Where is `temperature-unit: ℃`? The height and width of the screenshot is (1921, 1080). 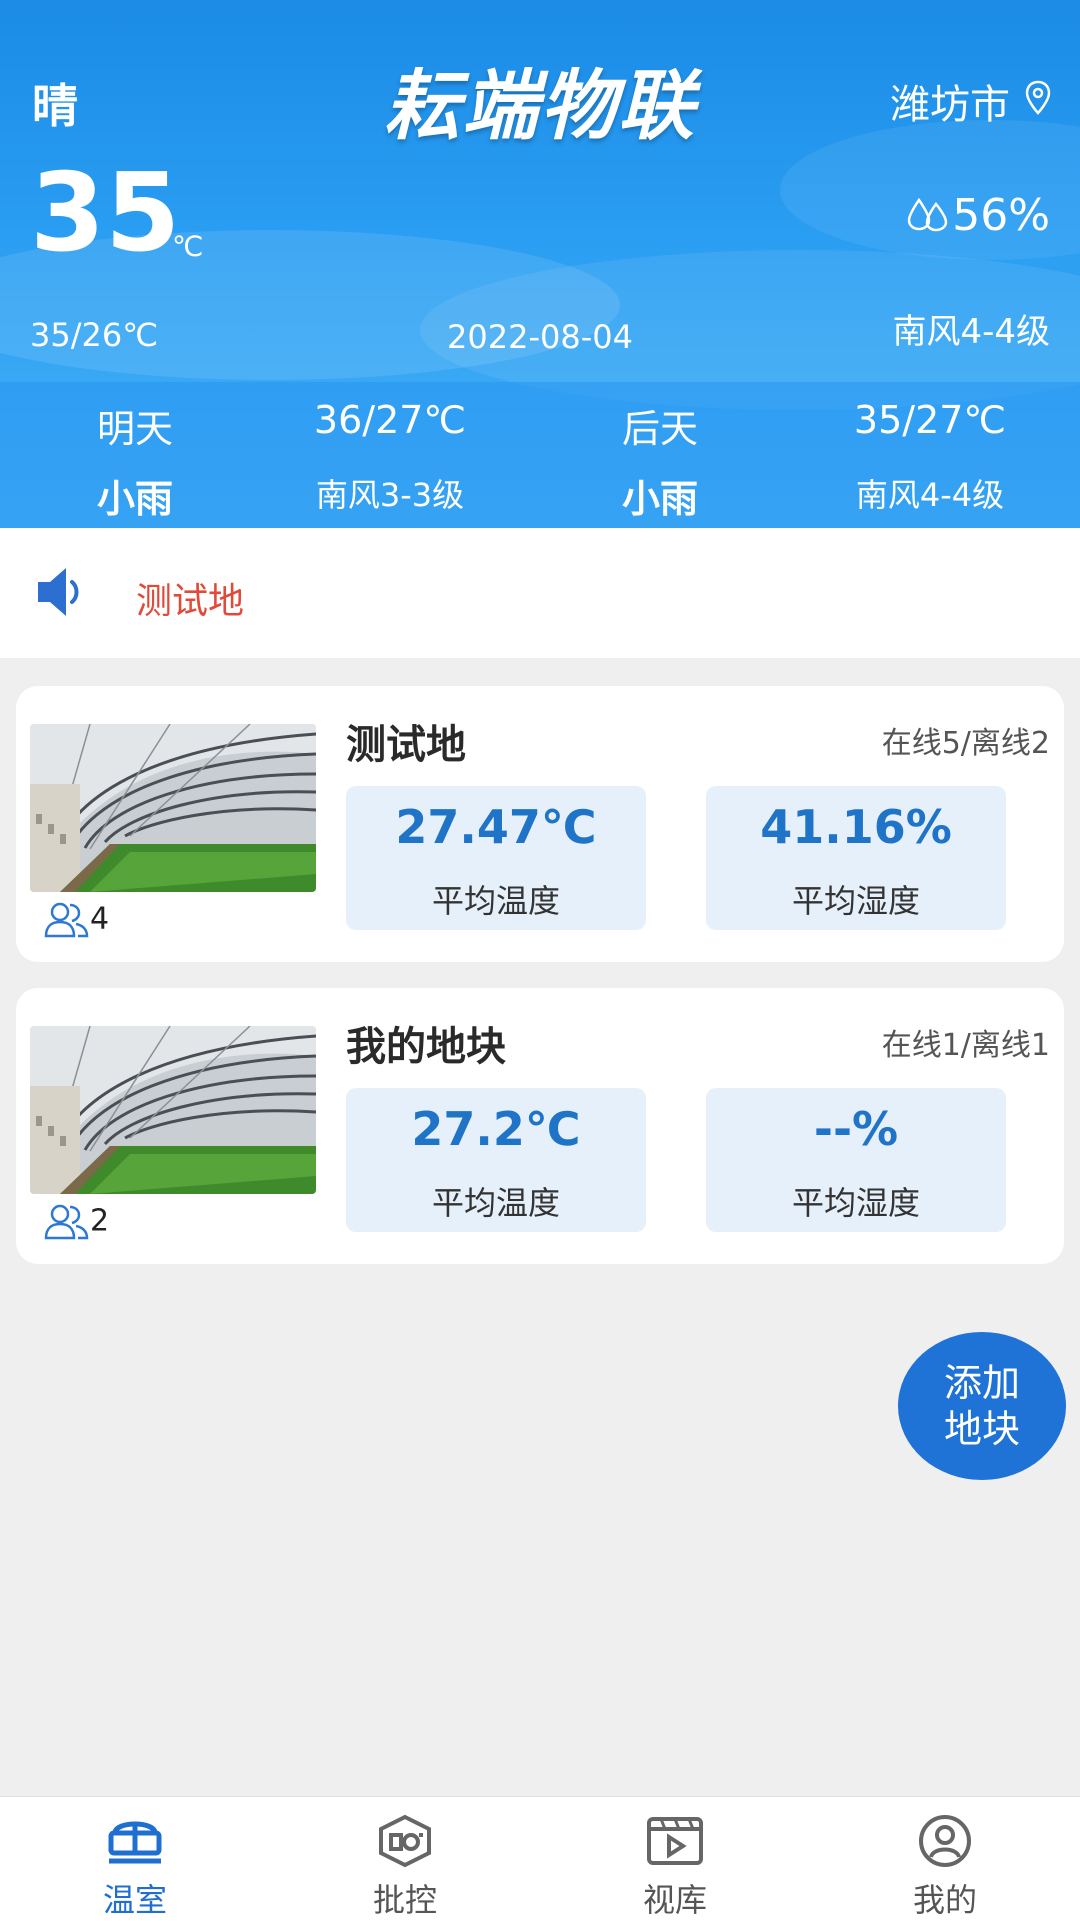 temperature-unit: ℃ is located at coordinates (188, 246).